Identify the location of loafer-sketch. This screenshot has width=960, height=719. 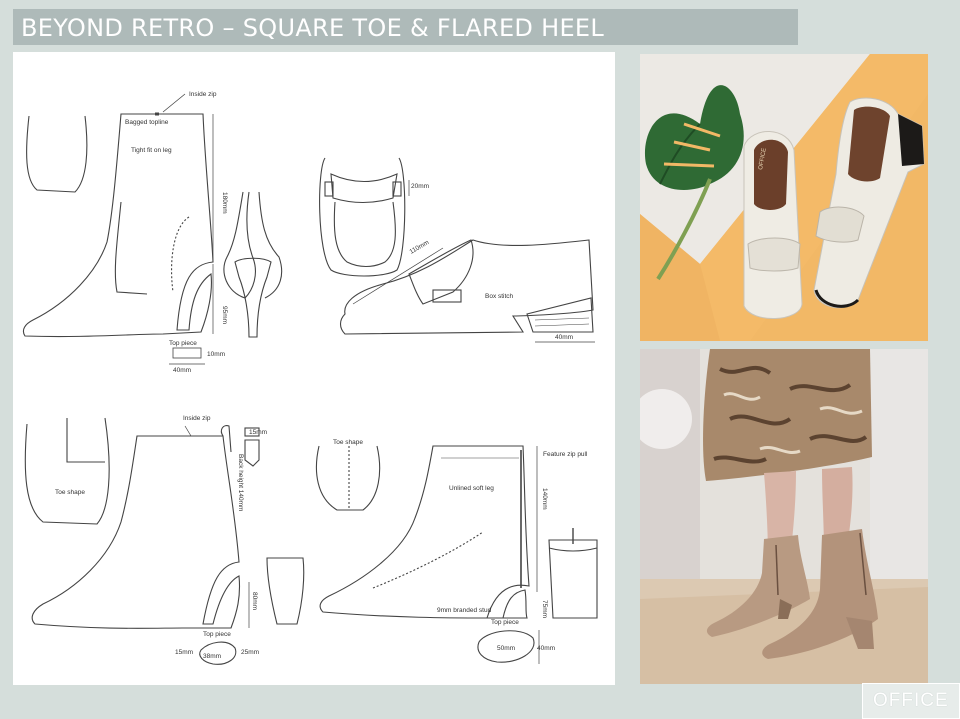
(457, 250).